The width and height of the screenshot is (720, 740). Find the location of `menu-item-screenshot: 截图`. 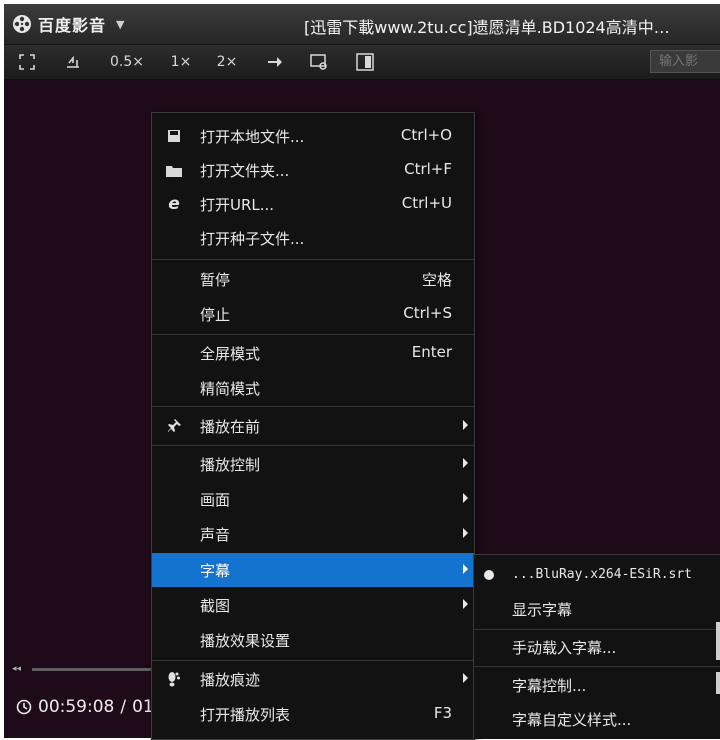

menu-item-screenshot: 截图 is located at coordinates (313, 605).